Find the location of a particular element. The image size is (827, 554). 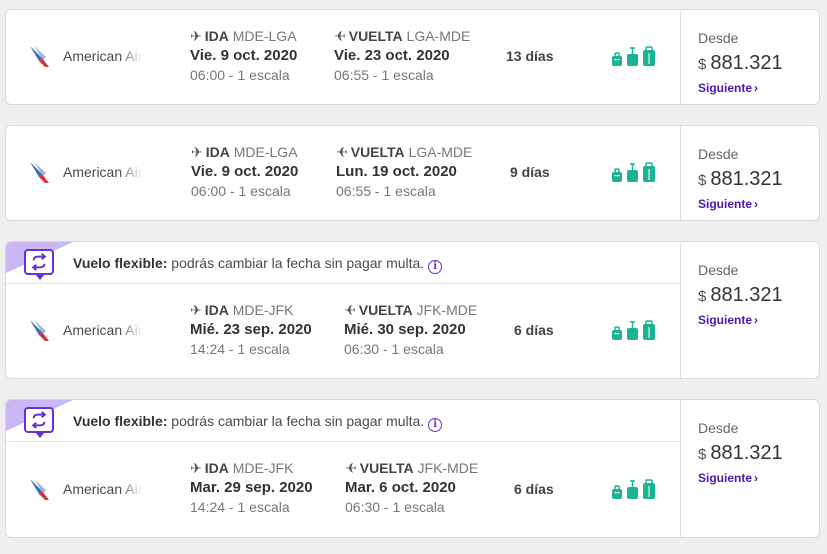

leg-date: Lun. 19 oct. 2020 is located at coordinates (396, 171).